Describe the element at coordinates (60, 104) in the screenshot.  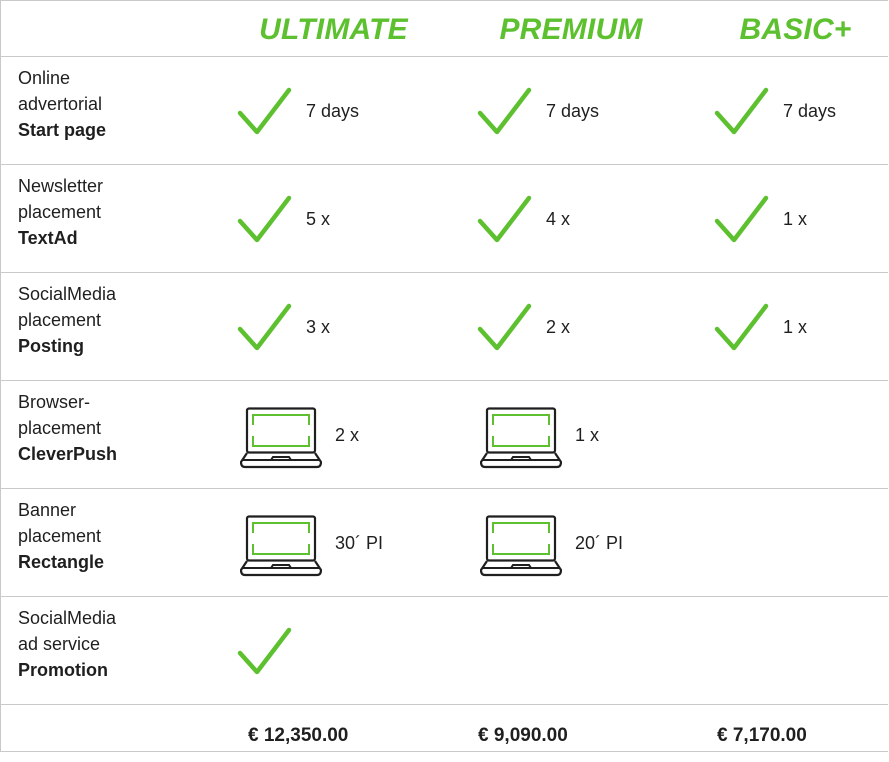
I see `feature-description-line: advertorial` at that location.